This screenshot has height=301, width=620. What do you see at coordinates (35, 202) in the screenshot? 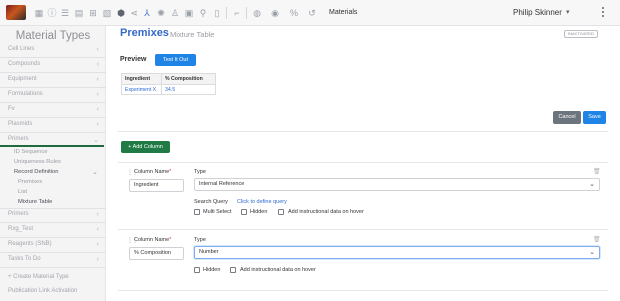
I see `sidebar-sub-mixture-table: Mixture Table` at bounding box center [35, 202].